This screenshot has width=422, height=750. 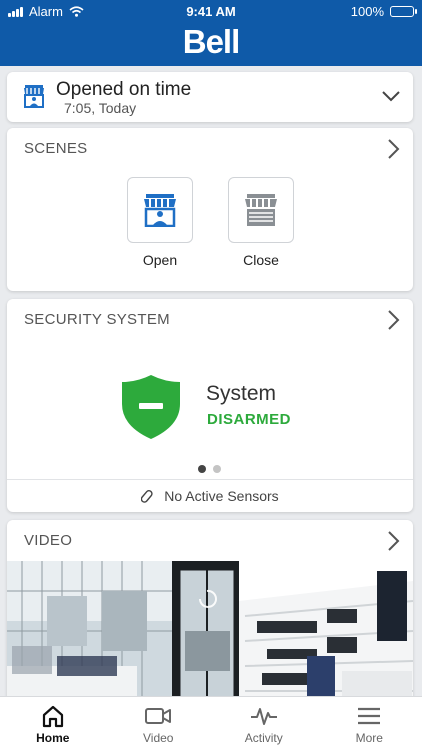 I want to click on status-bar: Alarm 9:41 AM 100%, so click(x=211, y=11).